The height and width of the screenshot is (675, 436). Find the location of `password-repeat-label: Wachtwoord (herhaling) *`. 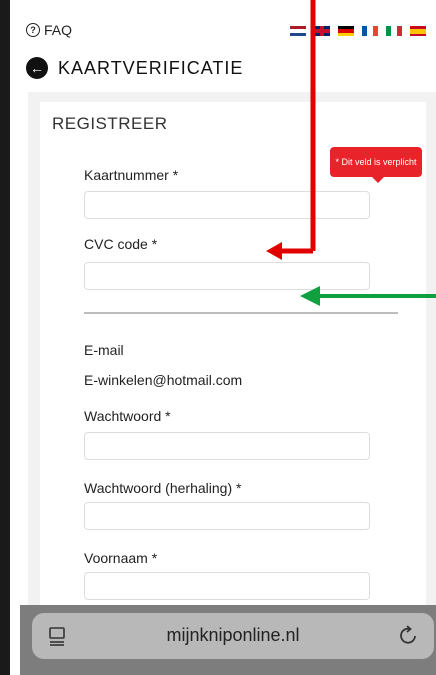

password-repeat-label: Wachtwoord (herhaling) * is located at coordinates (163, 488).